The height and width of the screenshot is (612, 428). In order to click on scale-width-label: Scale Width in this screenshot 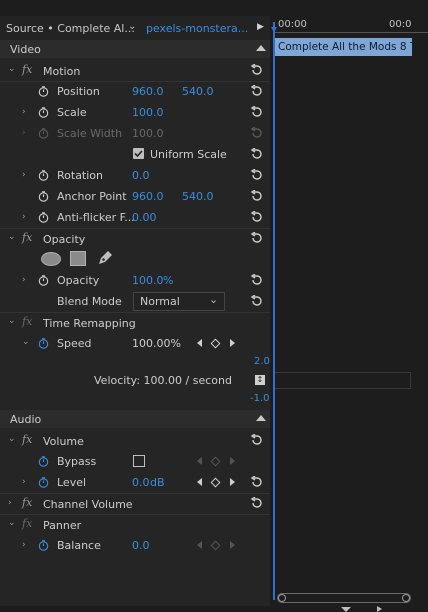, I will do `click(90, 133)`.